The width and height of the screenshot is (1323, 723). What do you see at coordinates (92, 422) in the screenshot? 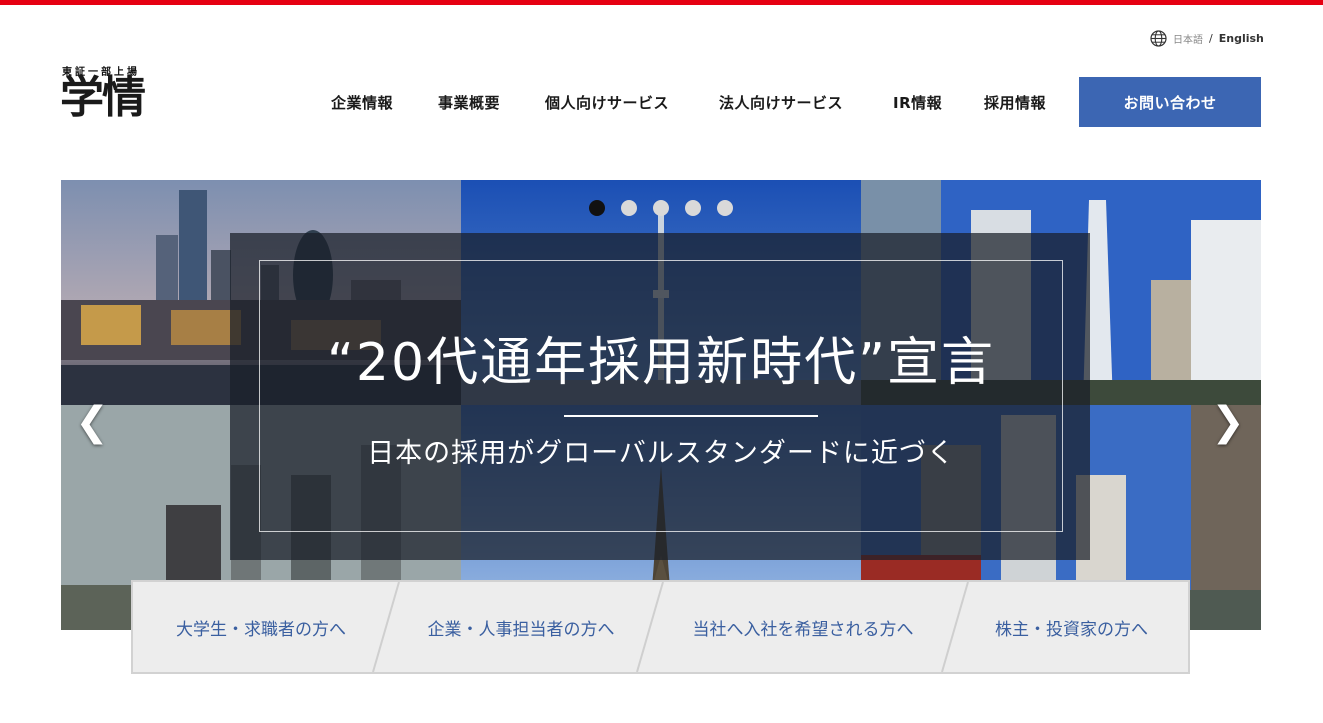
I see `chevron-left-icon: ❮` at bounding box center [92, 422].